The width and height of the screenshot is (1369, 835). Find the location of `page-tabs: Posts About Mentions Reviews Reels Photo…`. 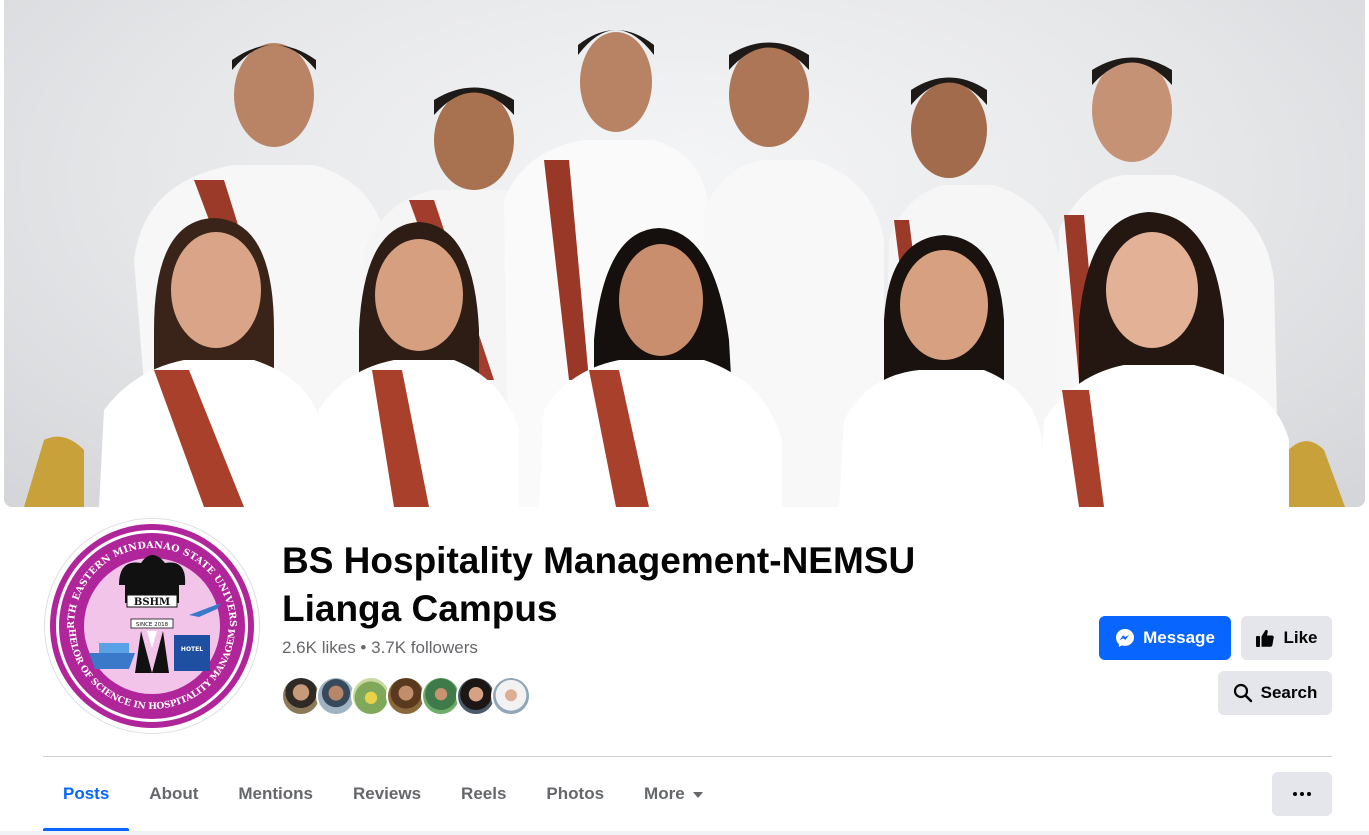

page-tabs: Posts About Mentions Reviews Reels Photo… is located at coordinates (383, 794).